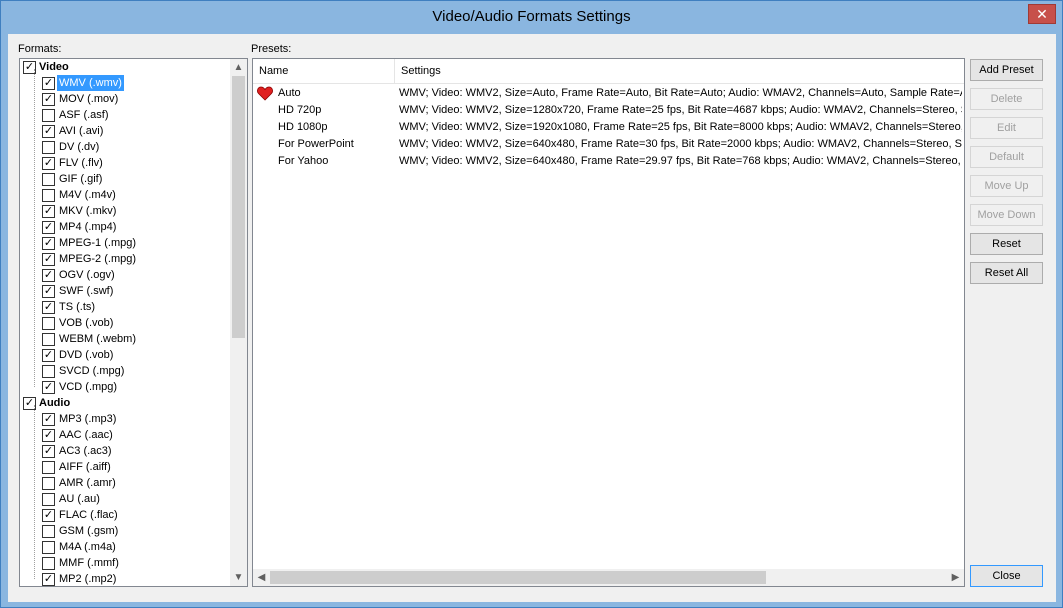 The height and width of the screenshot is (608, 1063). I want to click on edit-button: Edit, so click(1006, 128).